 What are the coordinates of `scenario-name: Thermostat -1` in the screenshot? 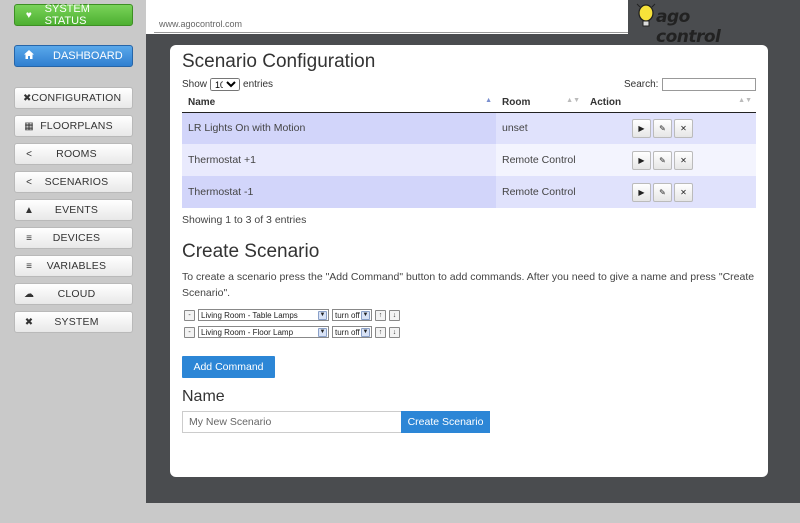 It's located at (339, 192).